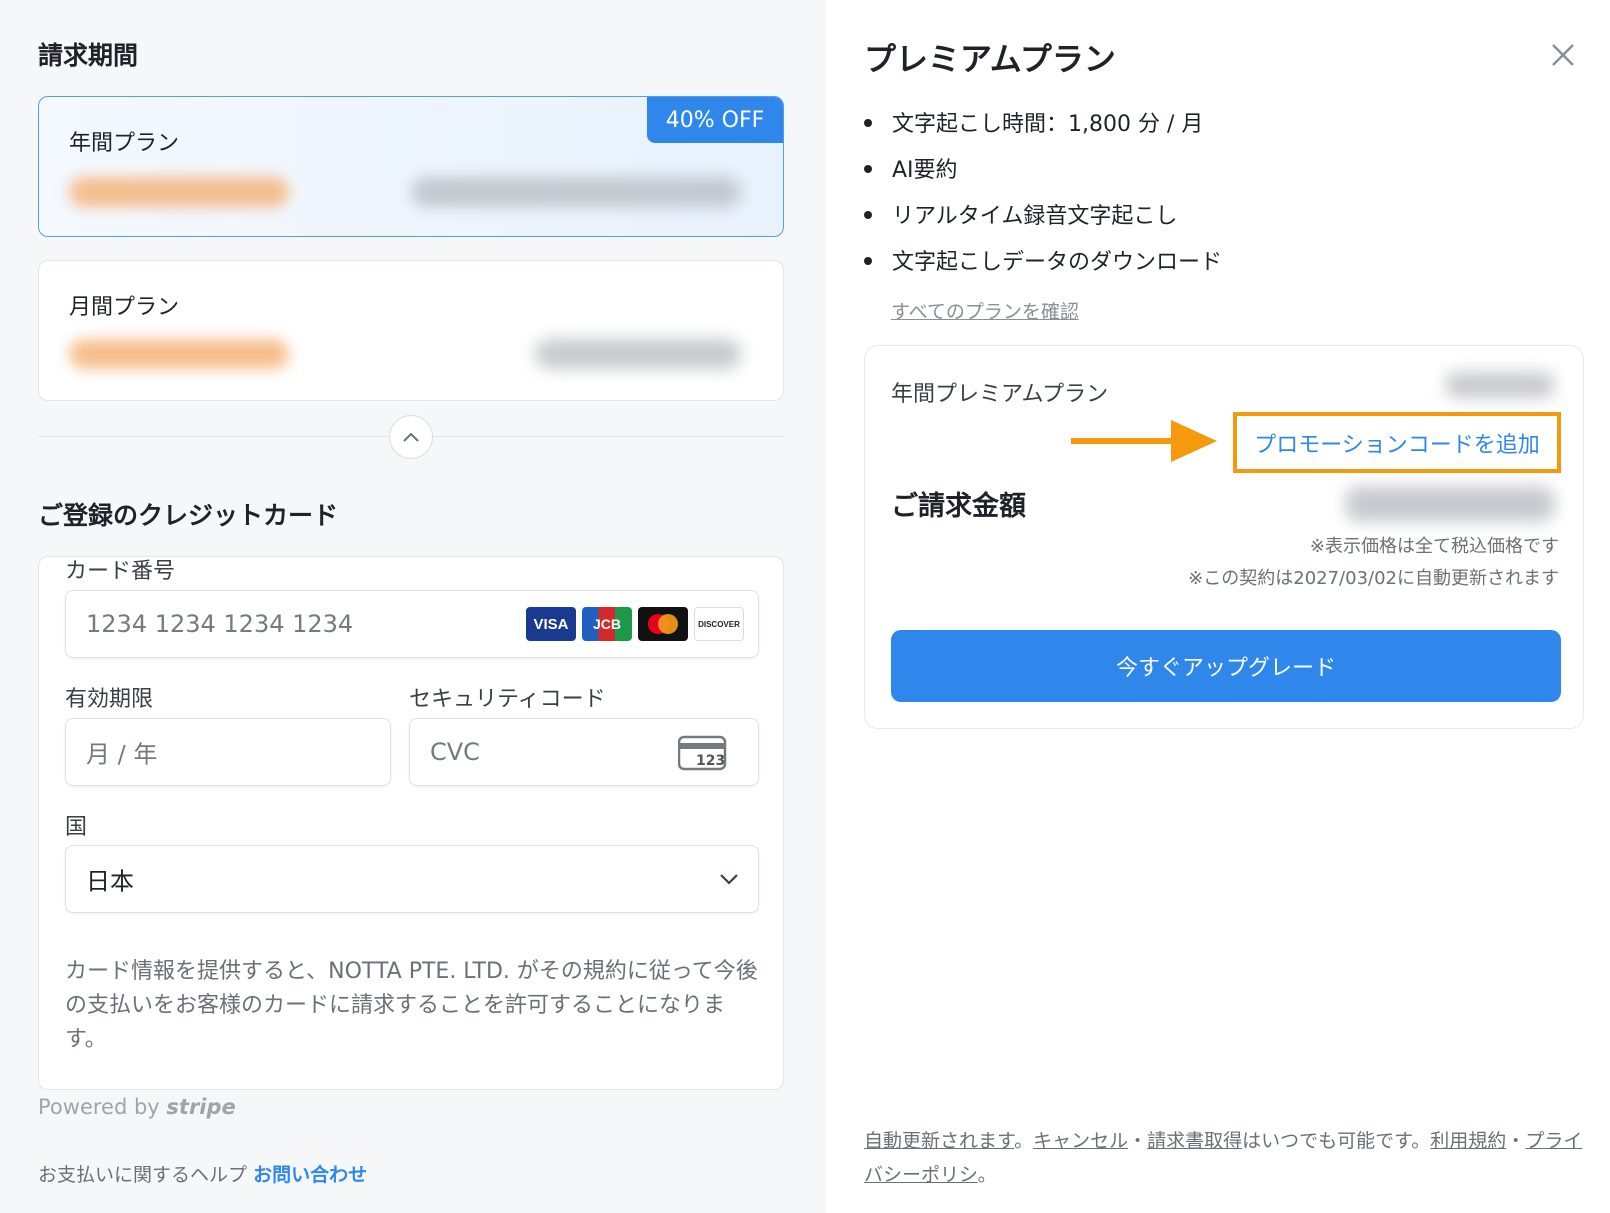 The image size is (1610, 1213). What do you see at coordinates (1144, 441) in the screenshot?
I see `arrow-right-icon` at bounding box center [1144, 441].